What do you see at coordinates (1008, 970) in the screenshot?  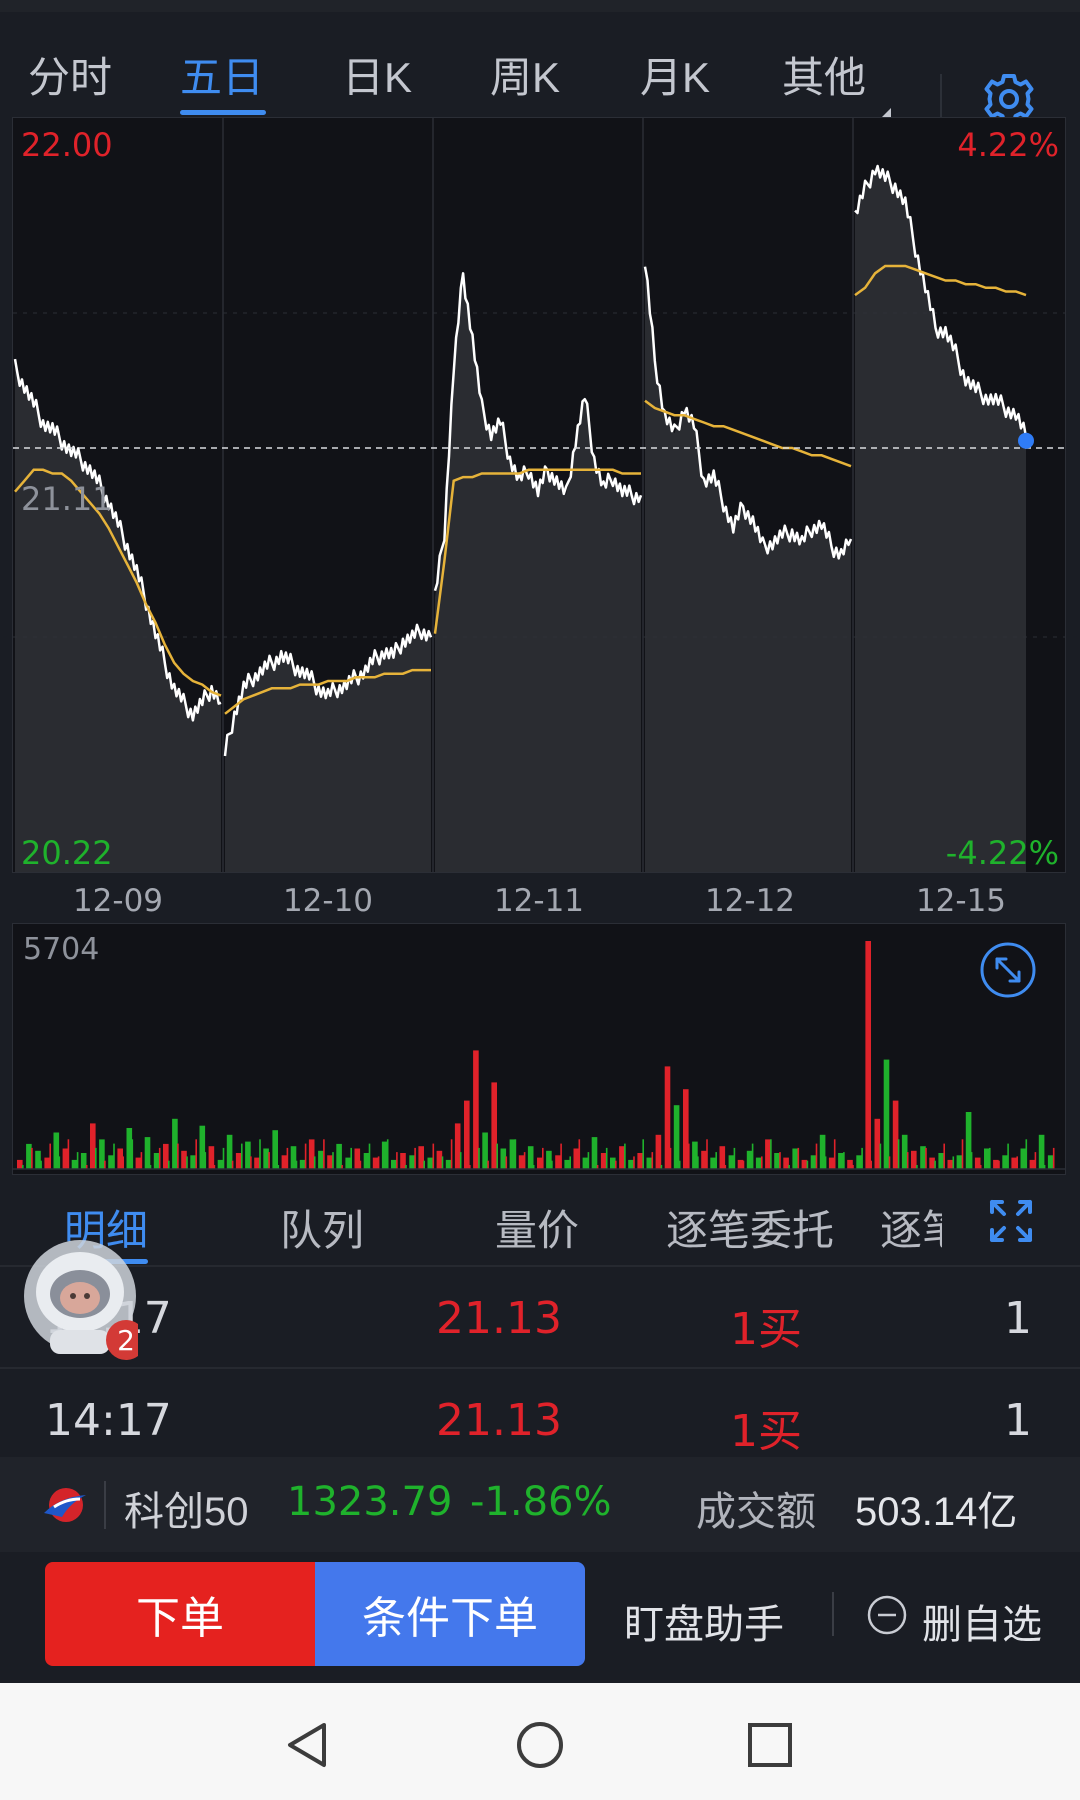 I see `expand-arrows-icon` at bounding box center [1008, 970].